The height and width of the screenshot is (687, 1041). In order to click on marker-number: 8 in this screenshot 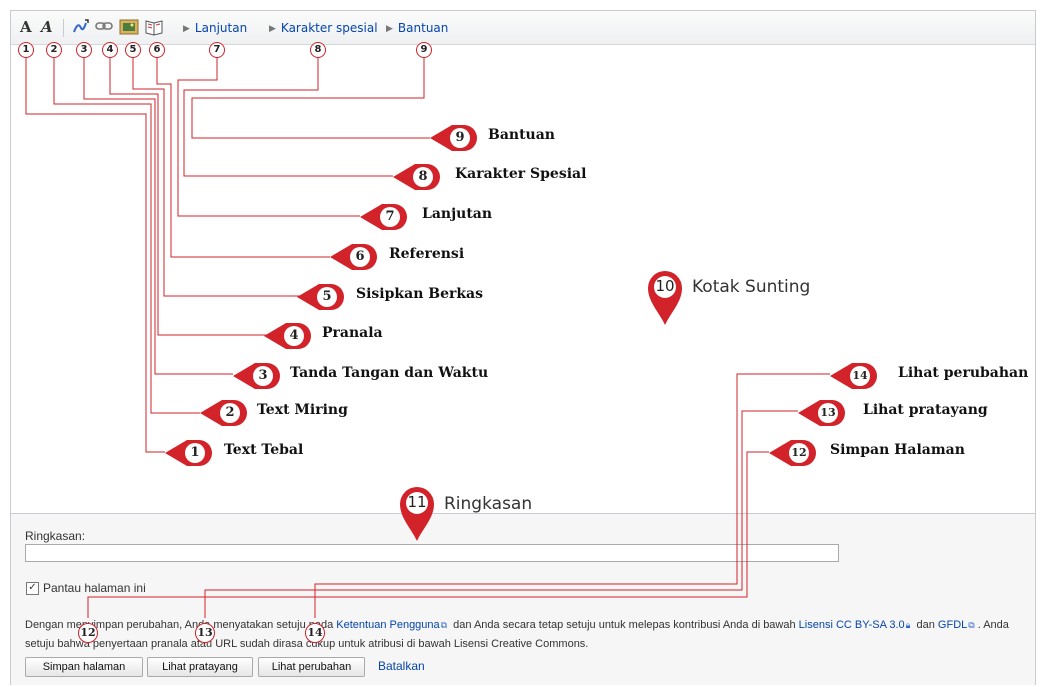, I will do `click(318, 50)`.